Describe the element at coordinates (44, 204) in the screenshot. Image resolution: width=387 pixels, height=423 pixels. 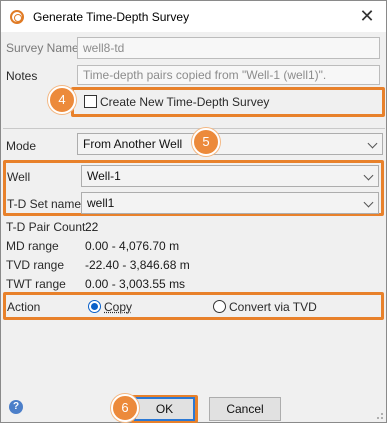
I see `td-set-label: T-D Set name` at that location.